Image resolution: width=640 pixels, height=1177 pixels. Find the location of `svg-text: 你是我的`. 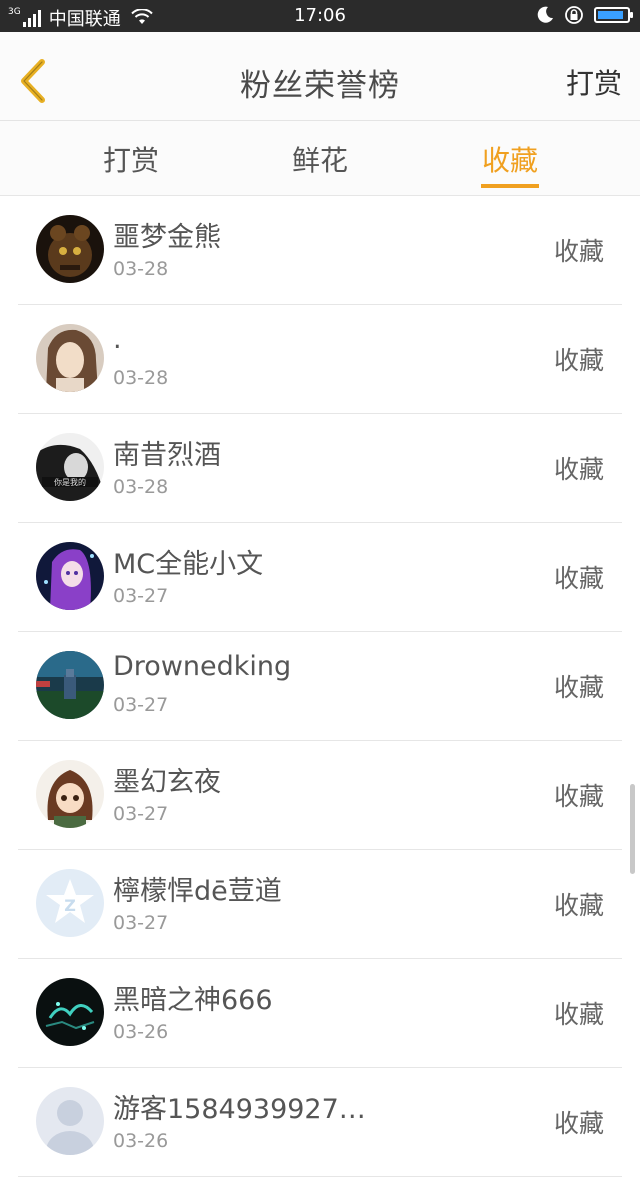

svg-text: 你是我的 is located at coordinates (70, 482).